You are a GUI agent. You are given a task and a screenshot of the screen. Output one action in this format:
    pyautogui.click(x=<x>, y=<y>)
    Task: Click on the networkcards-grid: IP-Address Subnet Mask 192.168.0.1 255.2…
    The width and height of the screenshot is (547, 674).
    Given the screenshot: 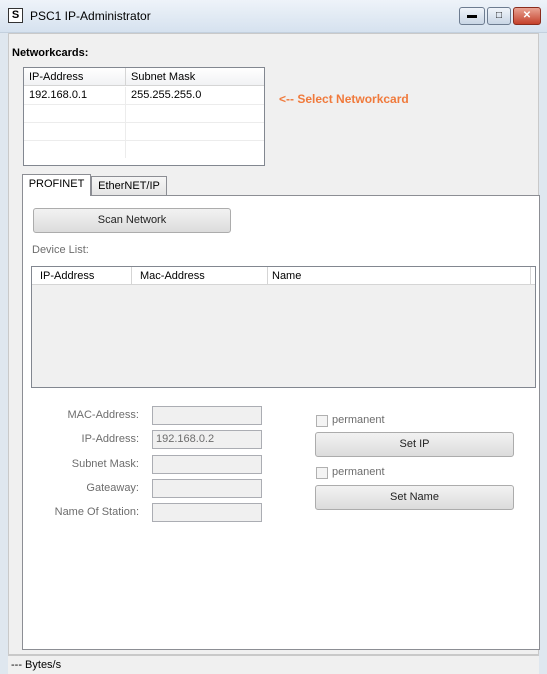 What is the action you would take?
    pyautogui.click(x=144, y=116)
    